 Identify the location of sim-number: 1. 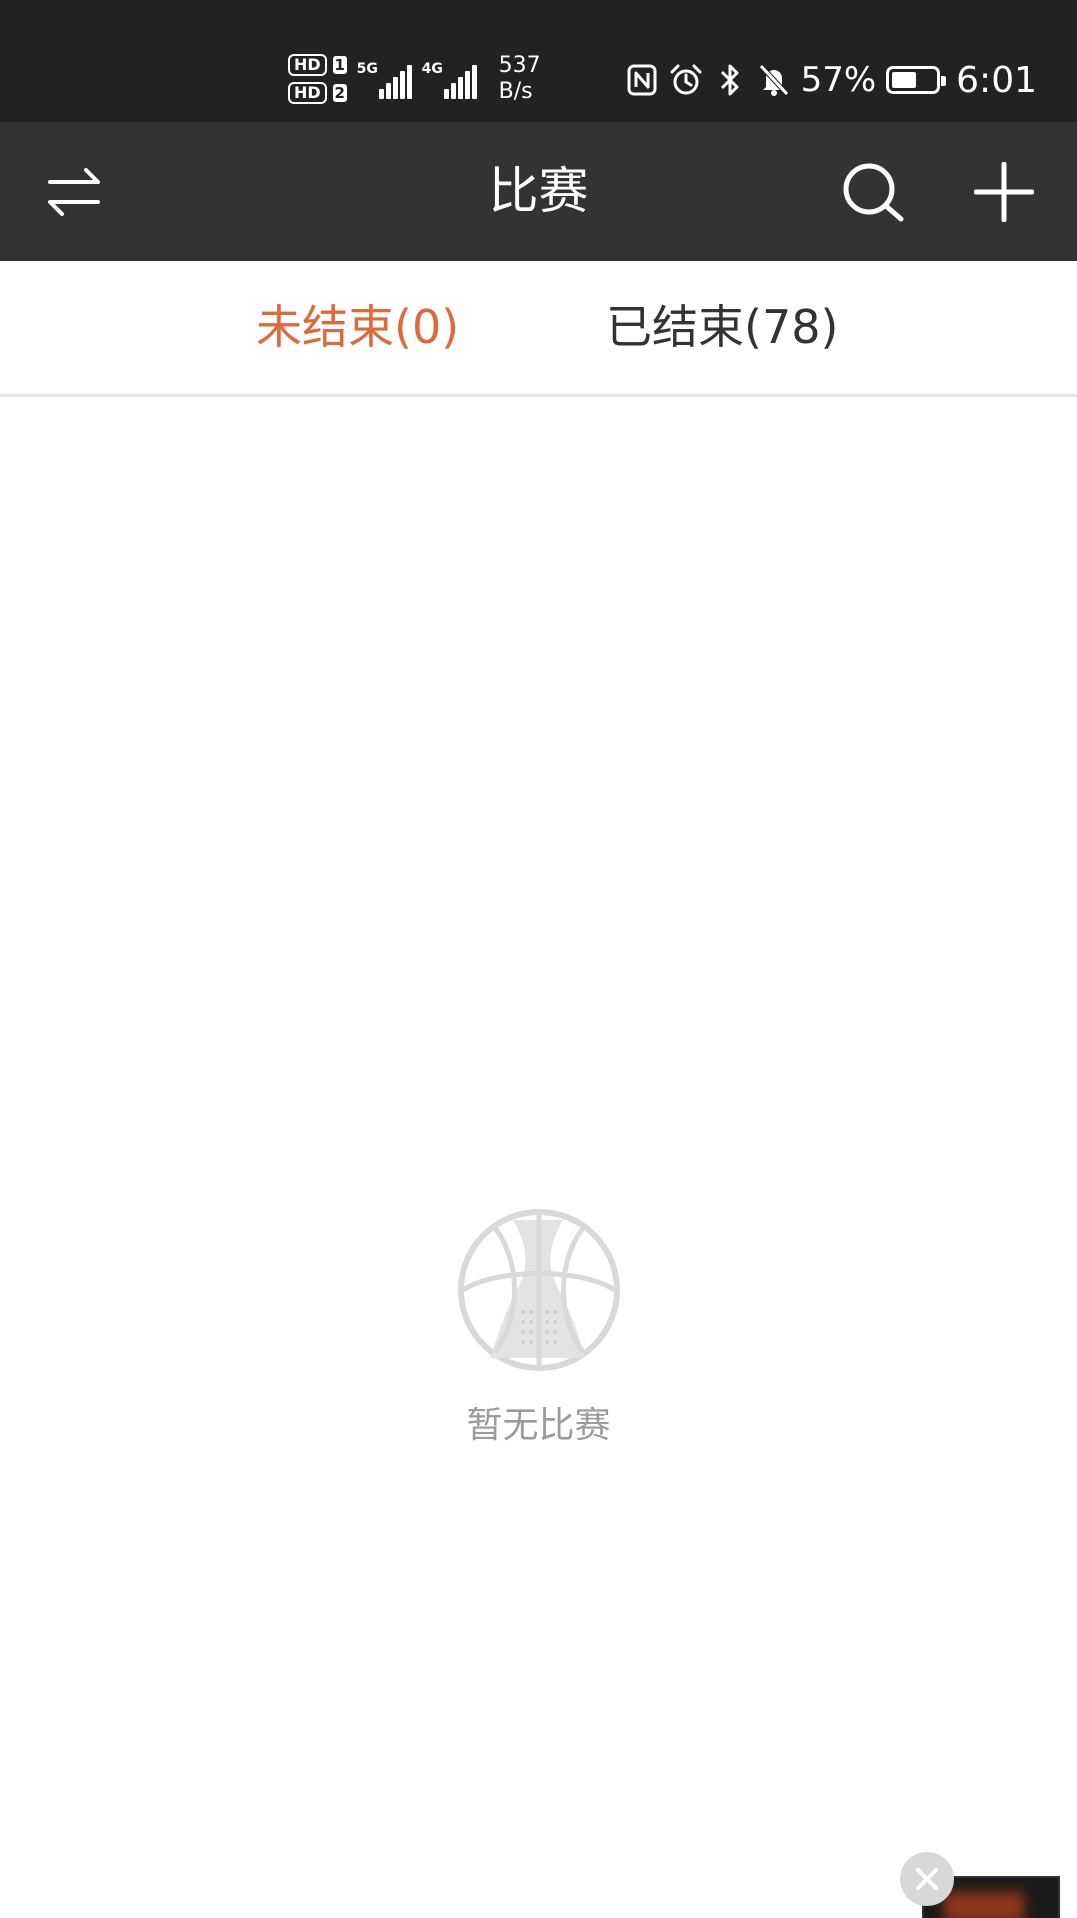
(339, 65).